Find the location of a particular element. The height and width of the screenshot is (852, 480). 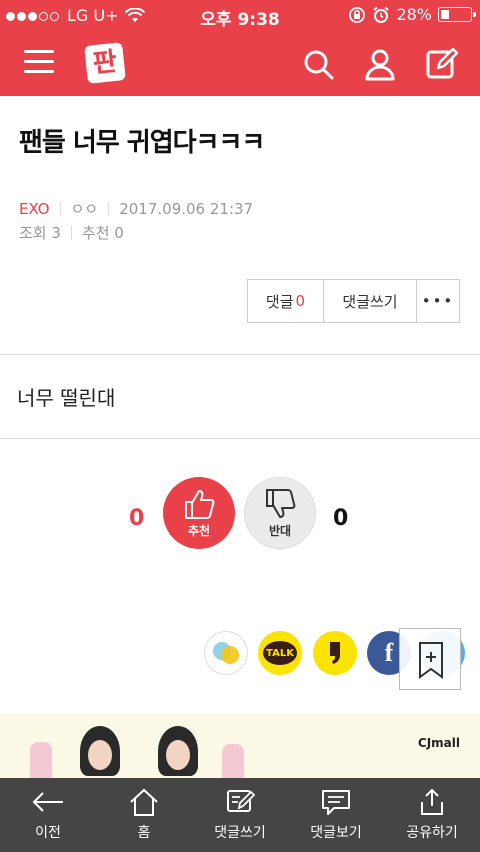

recommend-label: 추천 is located at coordinates (199, 530).